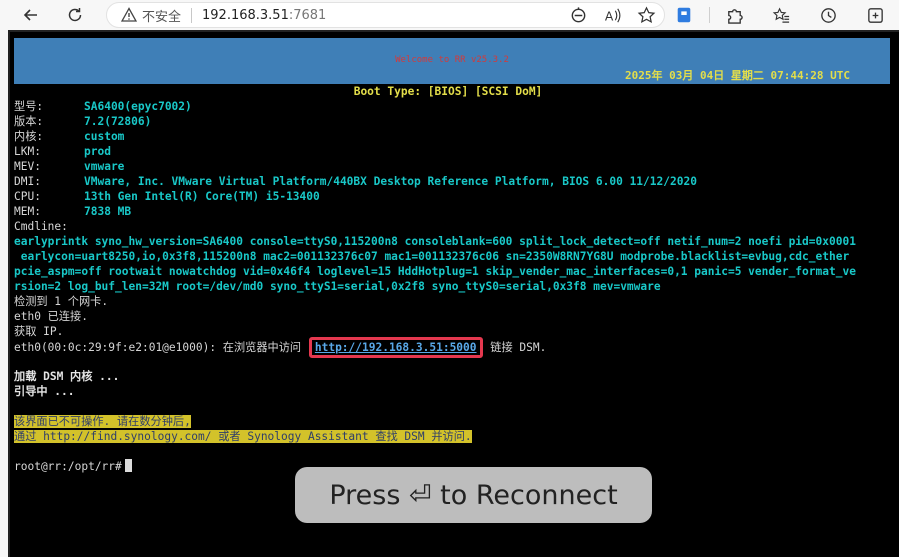  I want to click on cmdline-label: Cmdline:, so click(41, 226).